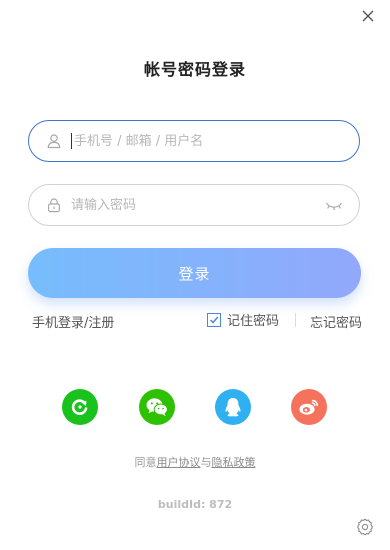  I want to click on agreement-text: 同意用户协议与隐私政策, so click(195, 462).